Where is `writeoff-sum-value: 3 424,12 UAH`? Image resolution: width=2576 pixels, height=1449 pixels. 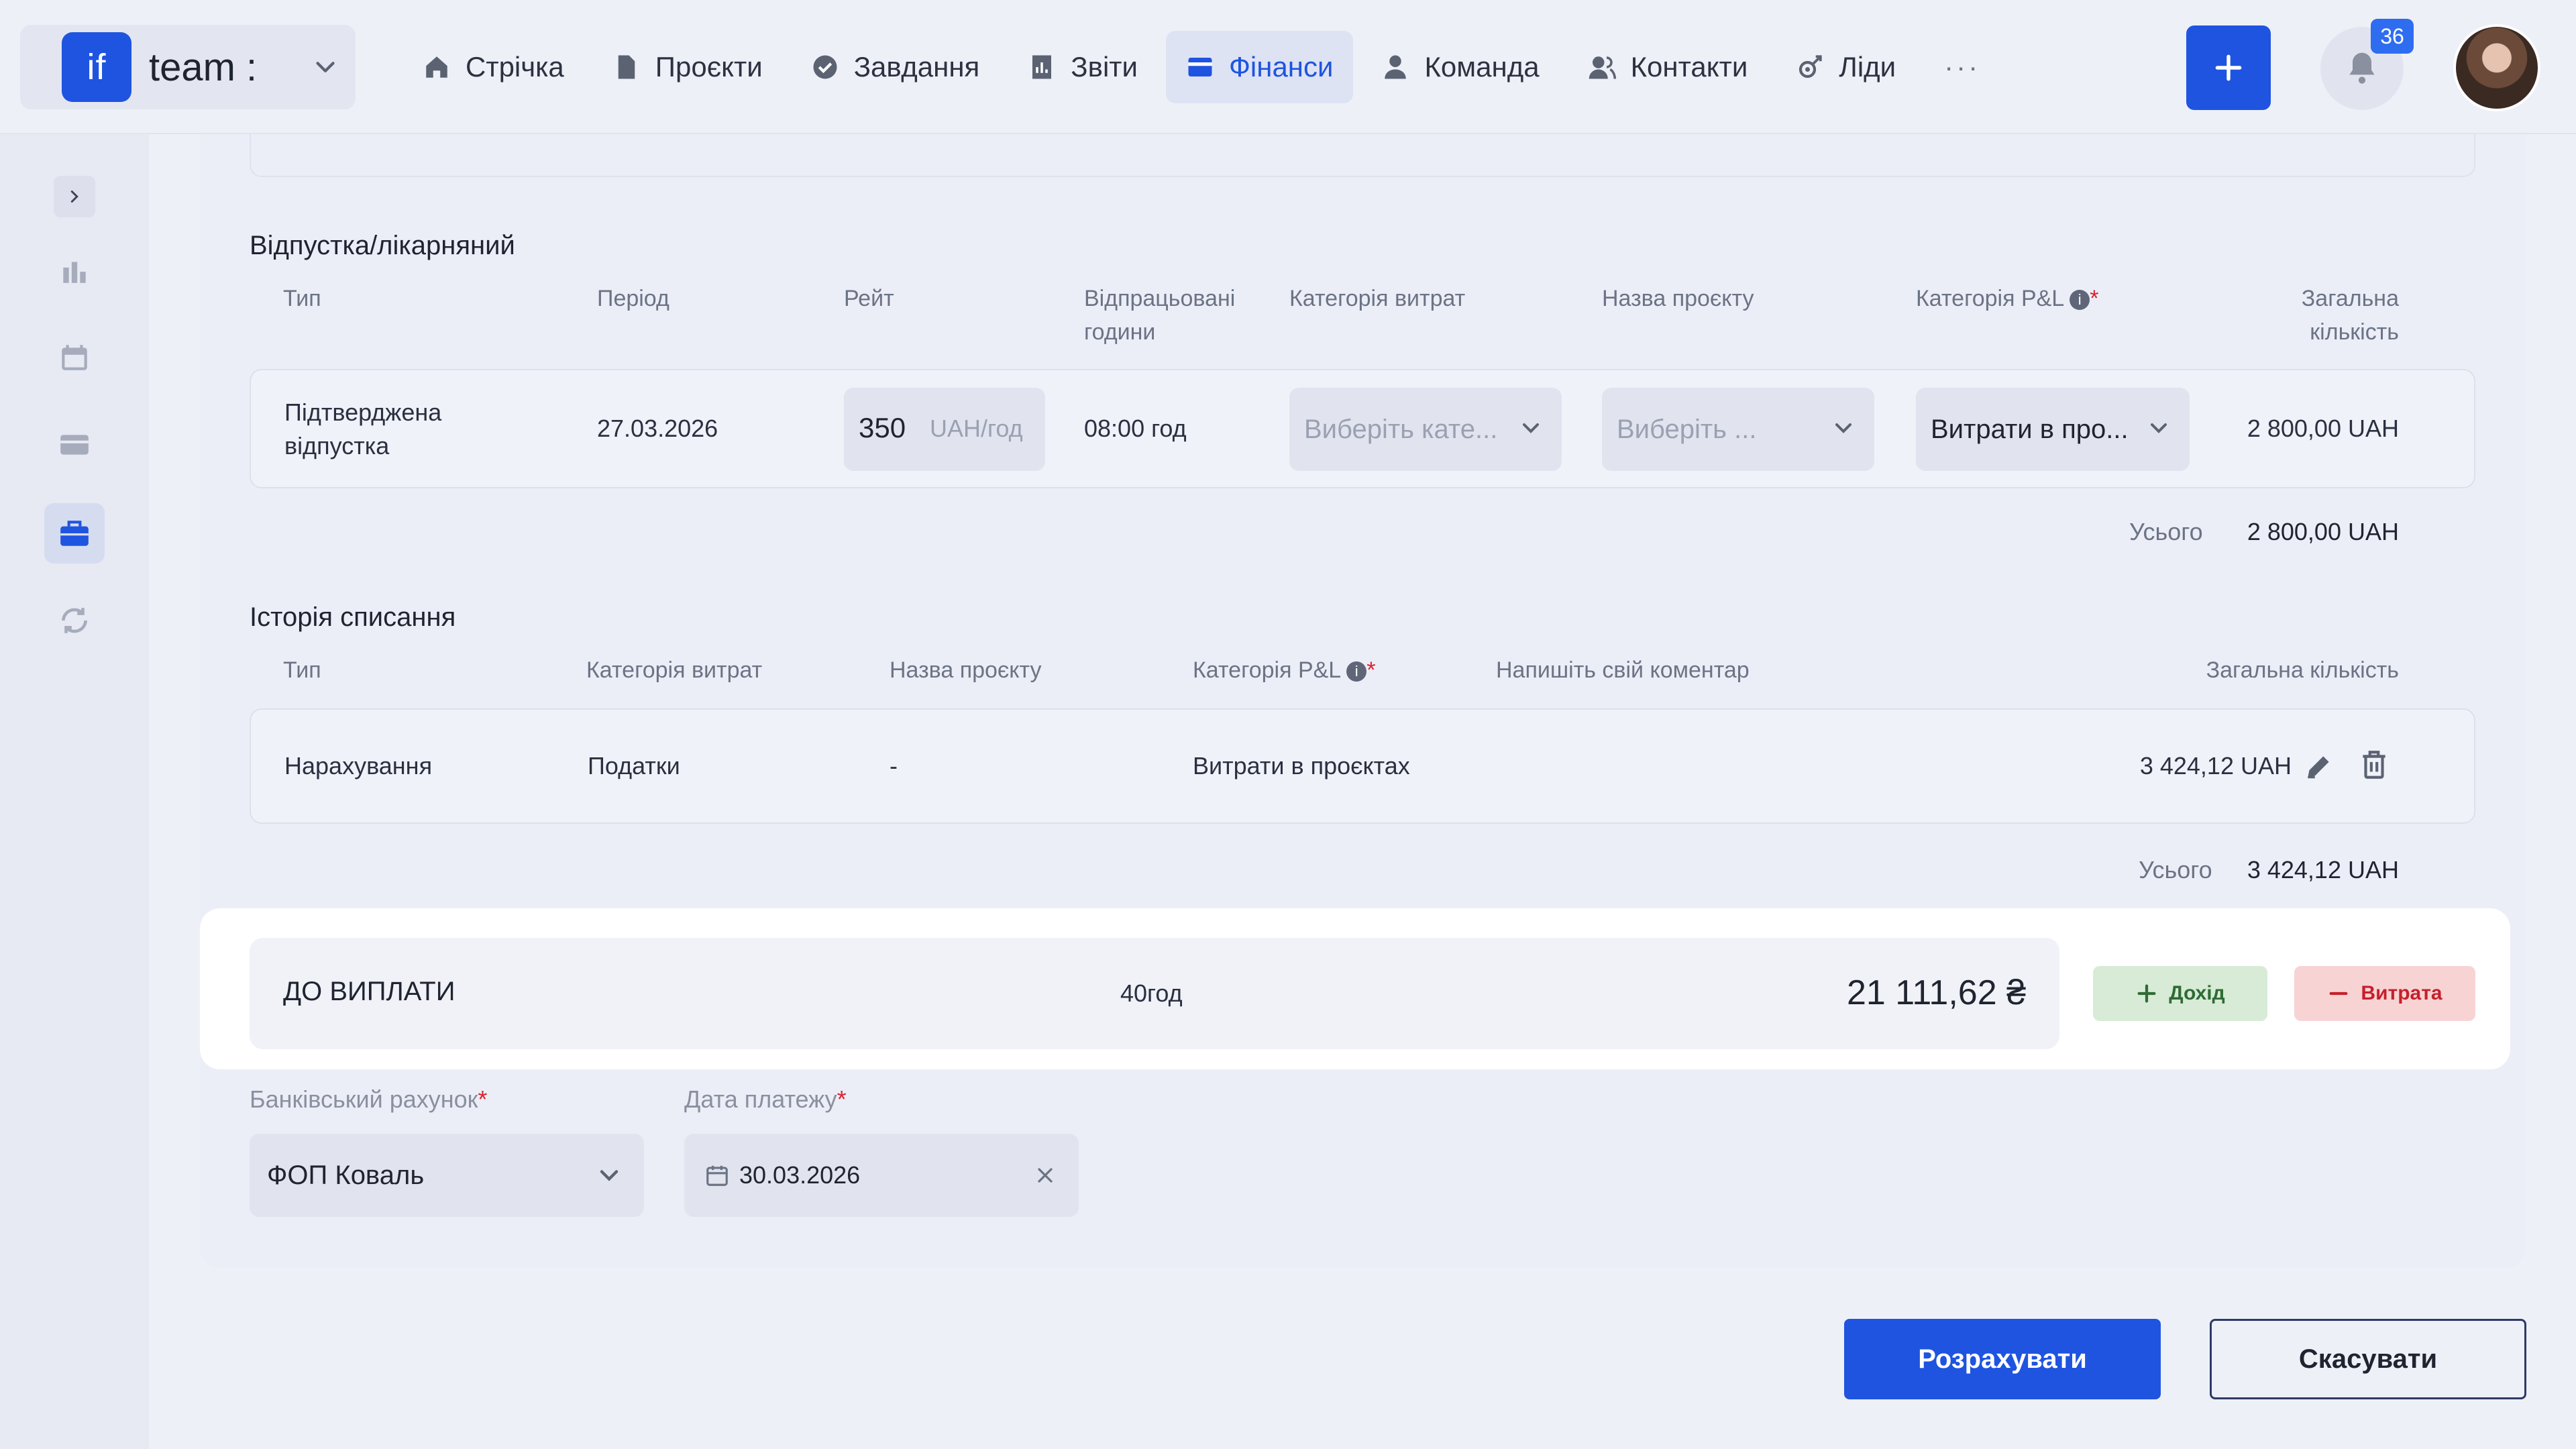 writeoff-sum-value: 3 424,12 UAH is located at coordinates (2323, 869).